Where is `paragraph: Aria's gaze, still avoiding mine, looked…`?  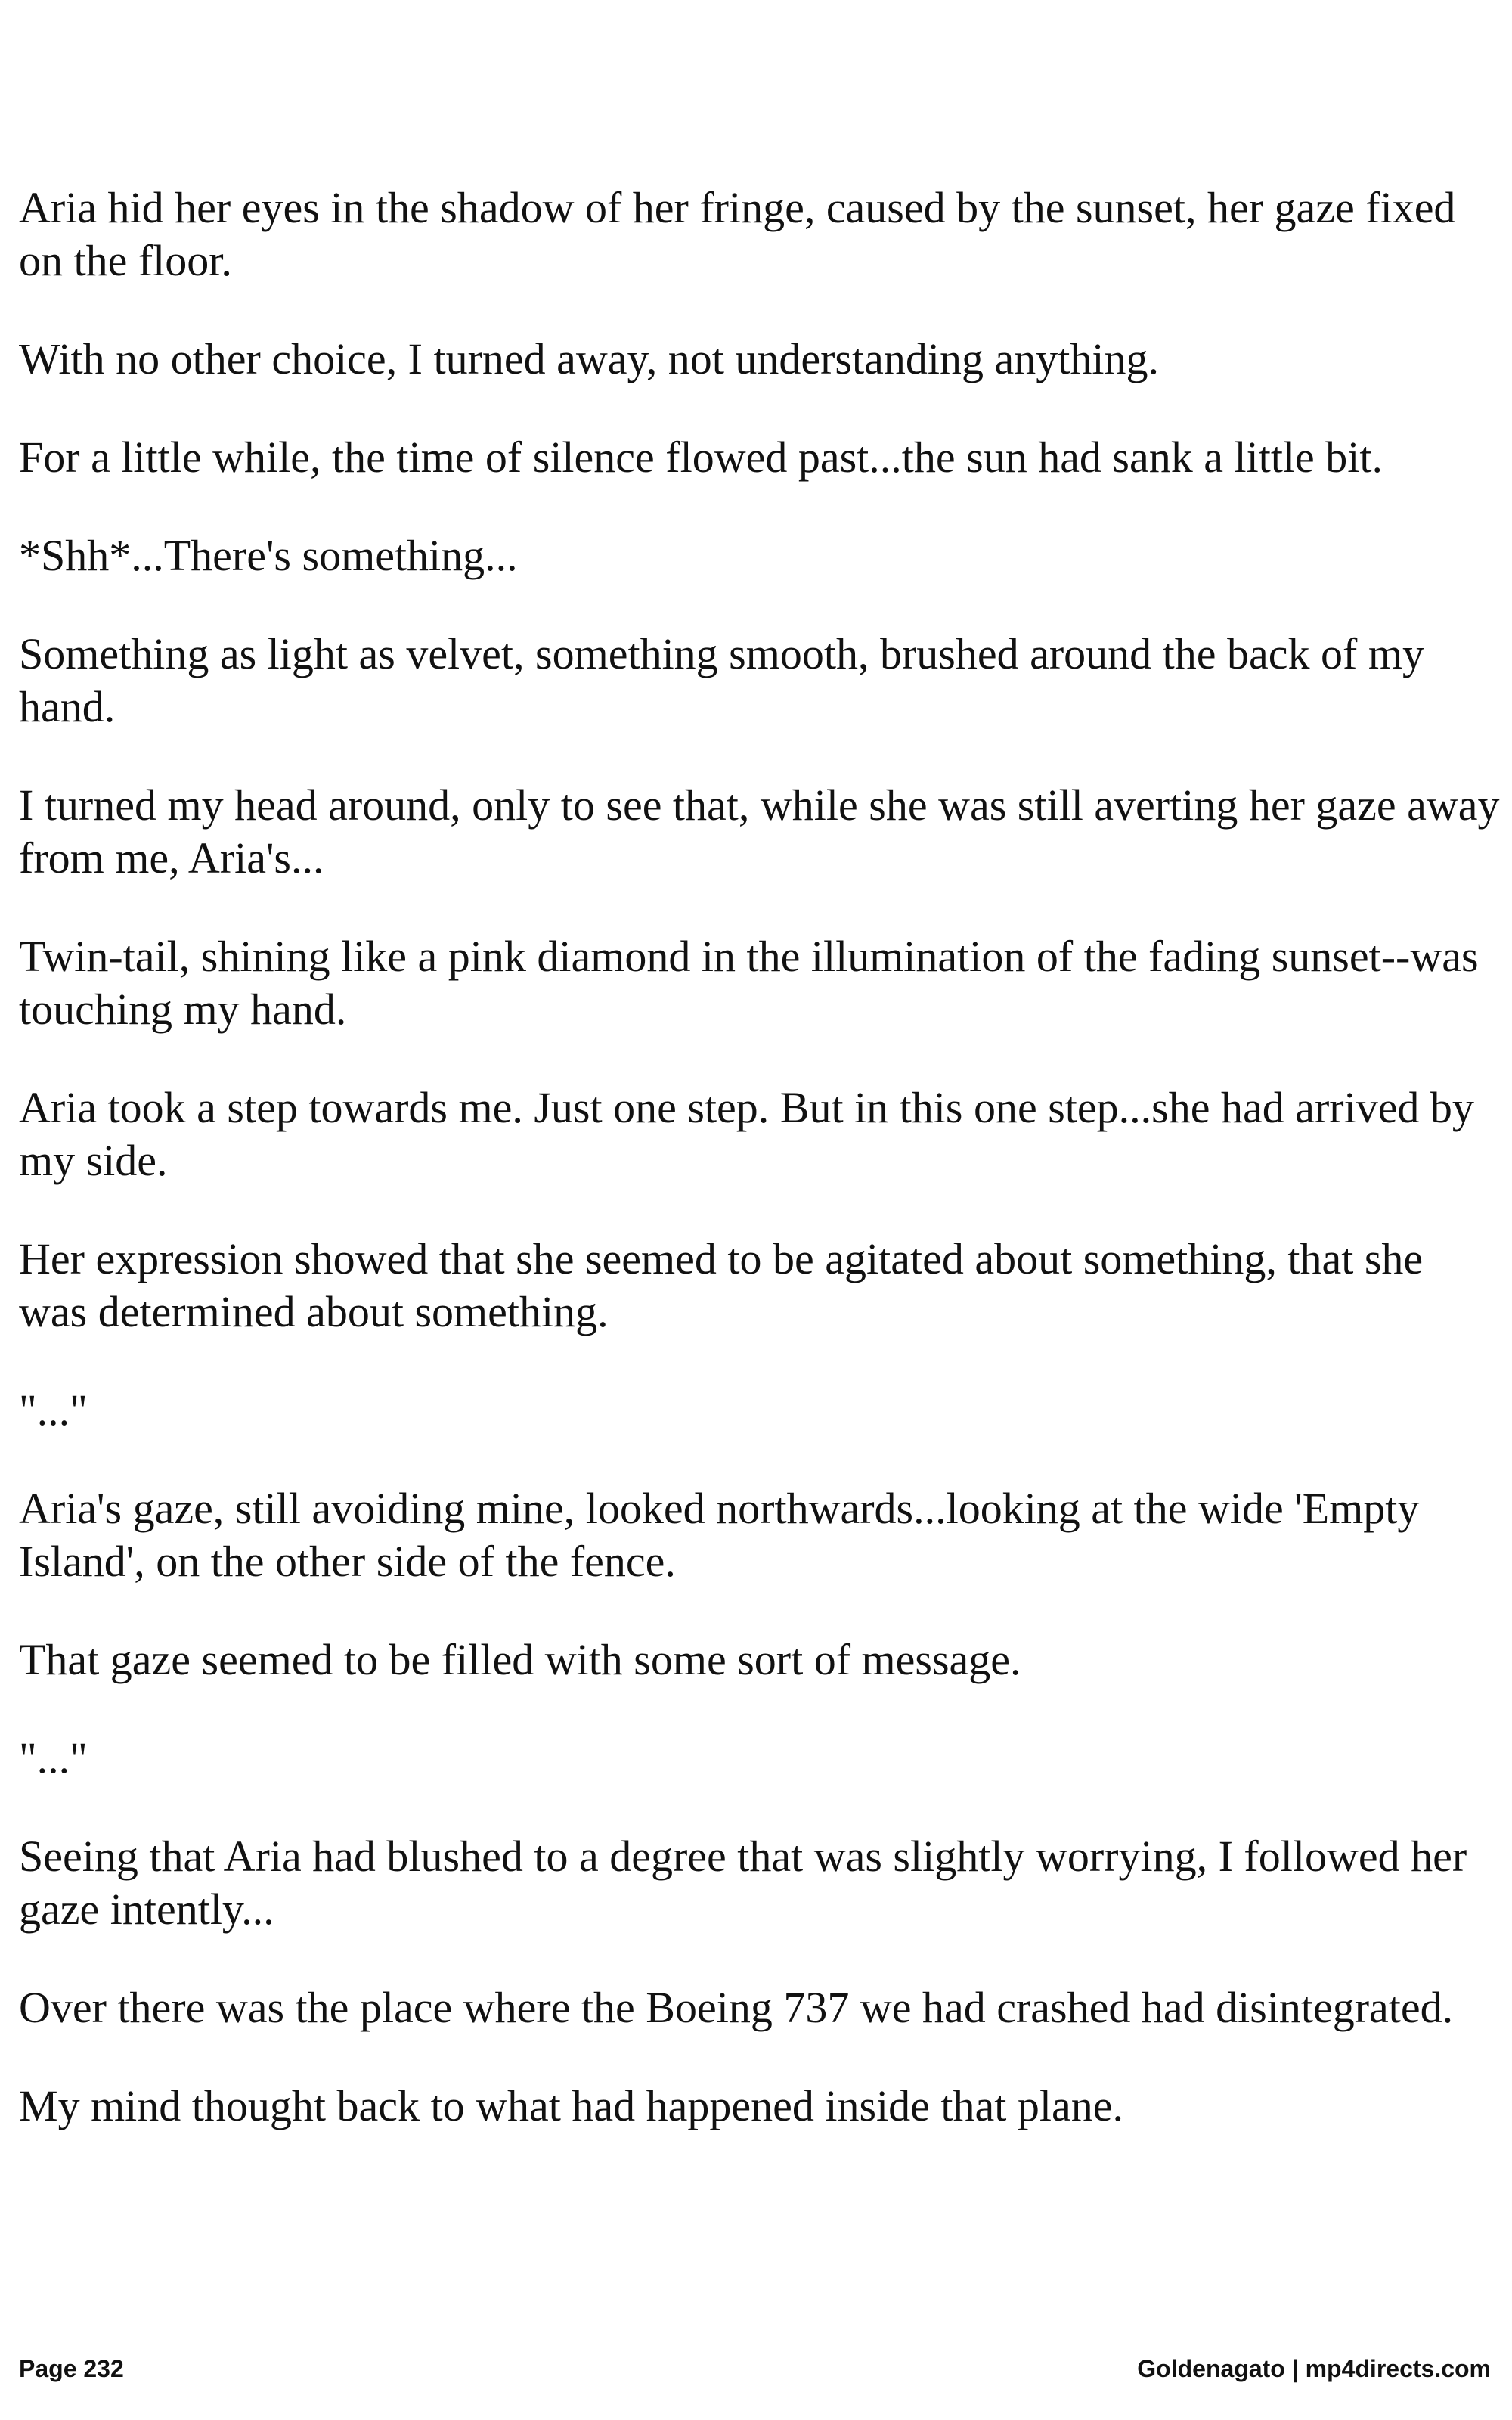
paragraph: Aria's gaze, still avoiding mine, looked… is located at coordinates (719, 1535).